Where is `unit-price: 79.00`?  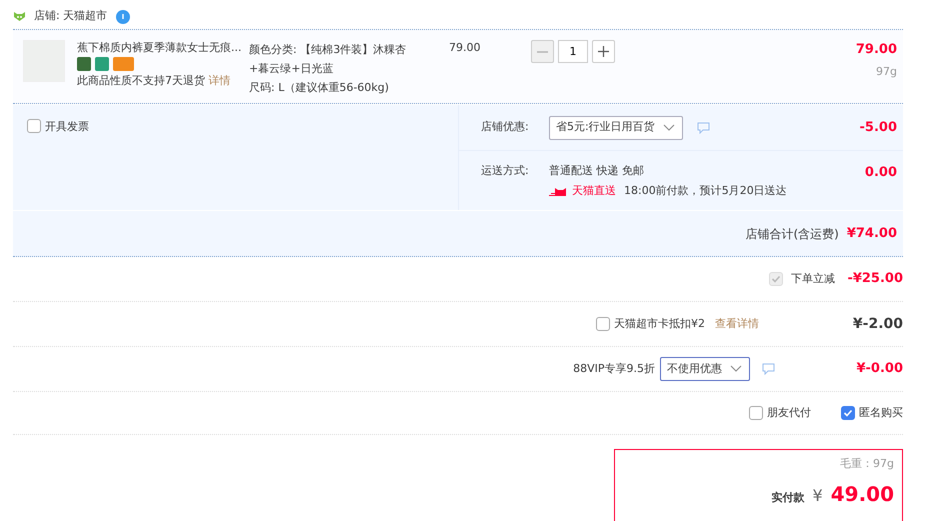 unit-price: 79.00 is located at coordinates (464, 47).